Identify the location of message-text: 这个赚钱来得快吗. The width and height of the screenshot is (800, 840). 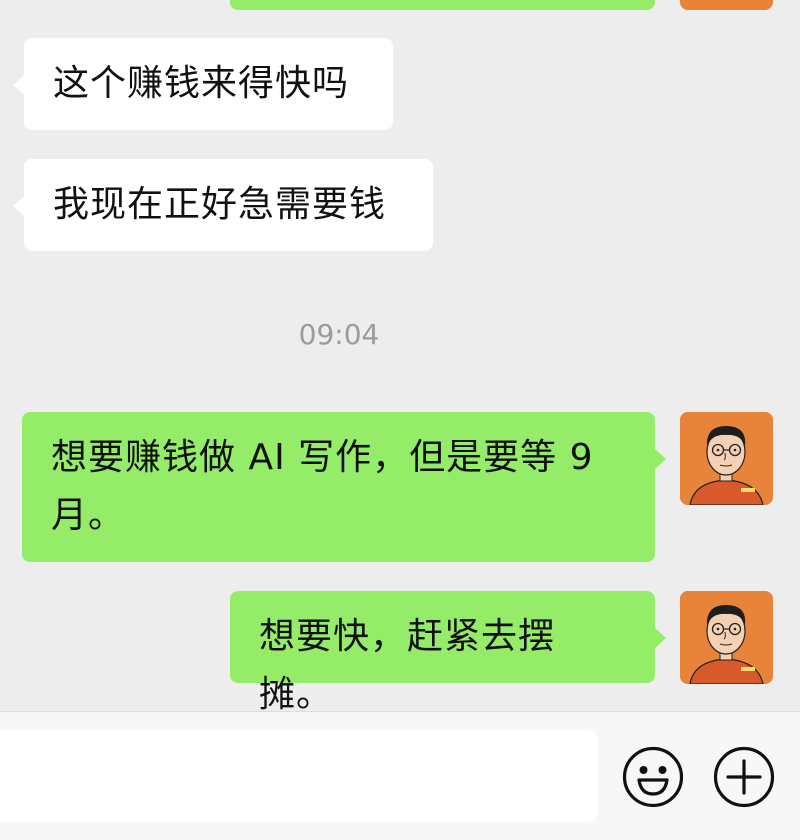
(201, 83).